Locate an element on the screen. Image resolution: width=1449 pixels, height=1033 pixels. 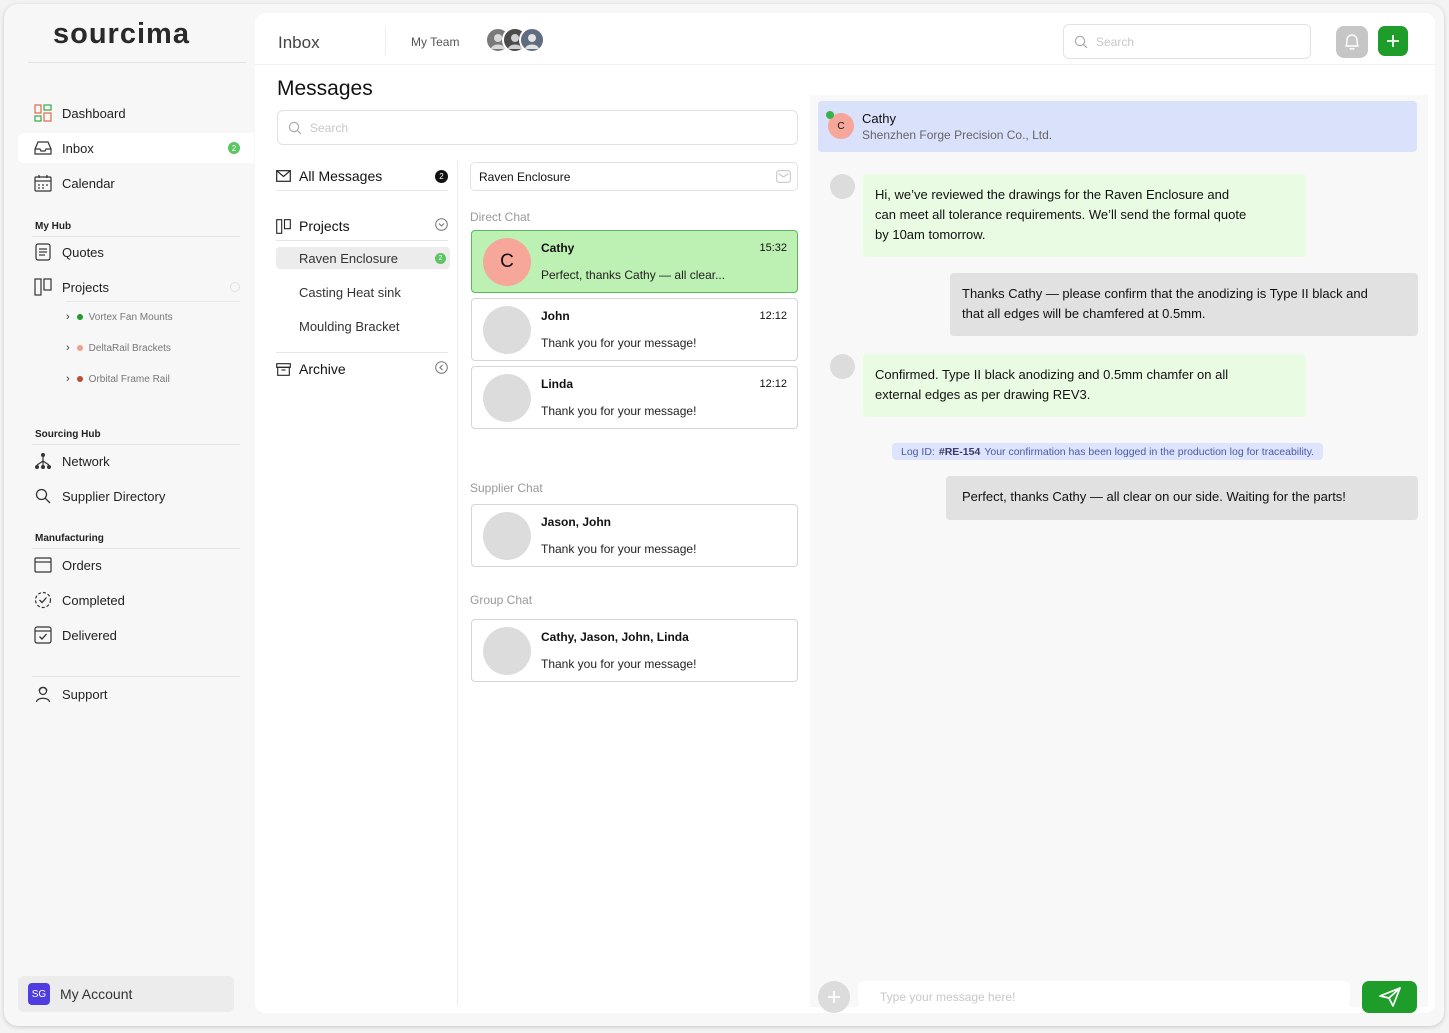
project-item-vortex: › Vortex Fan Mounts is located at coordinates (119, 317).